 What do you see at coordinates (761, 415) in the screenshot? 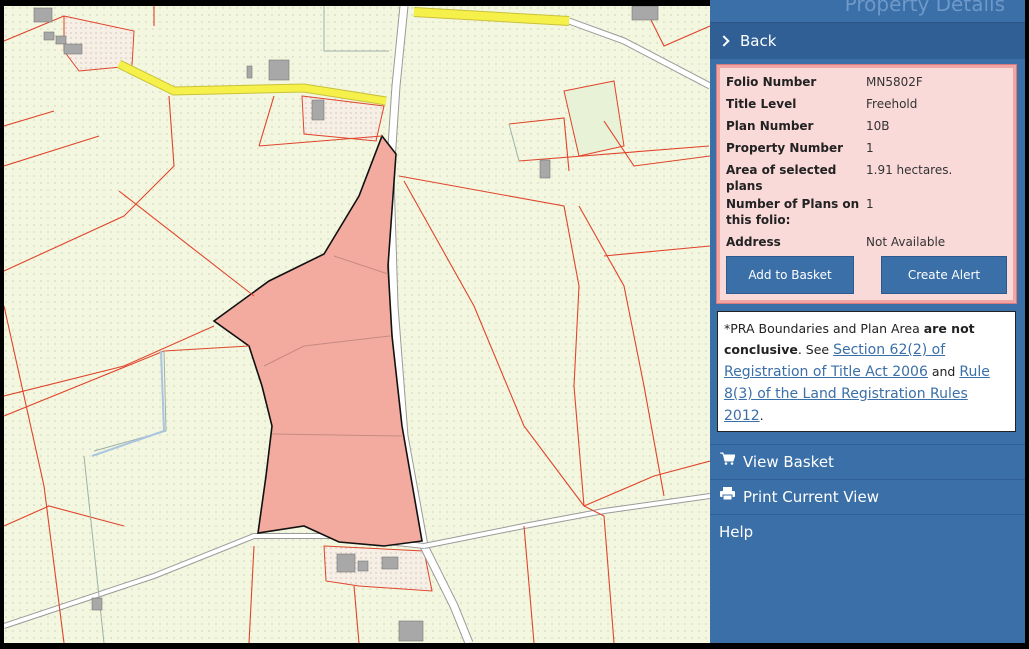
I see `notice-end: .` at bounding box center [761, 415].